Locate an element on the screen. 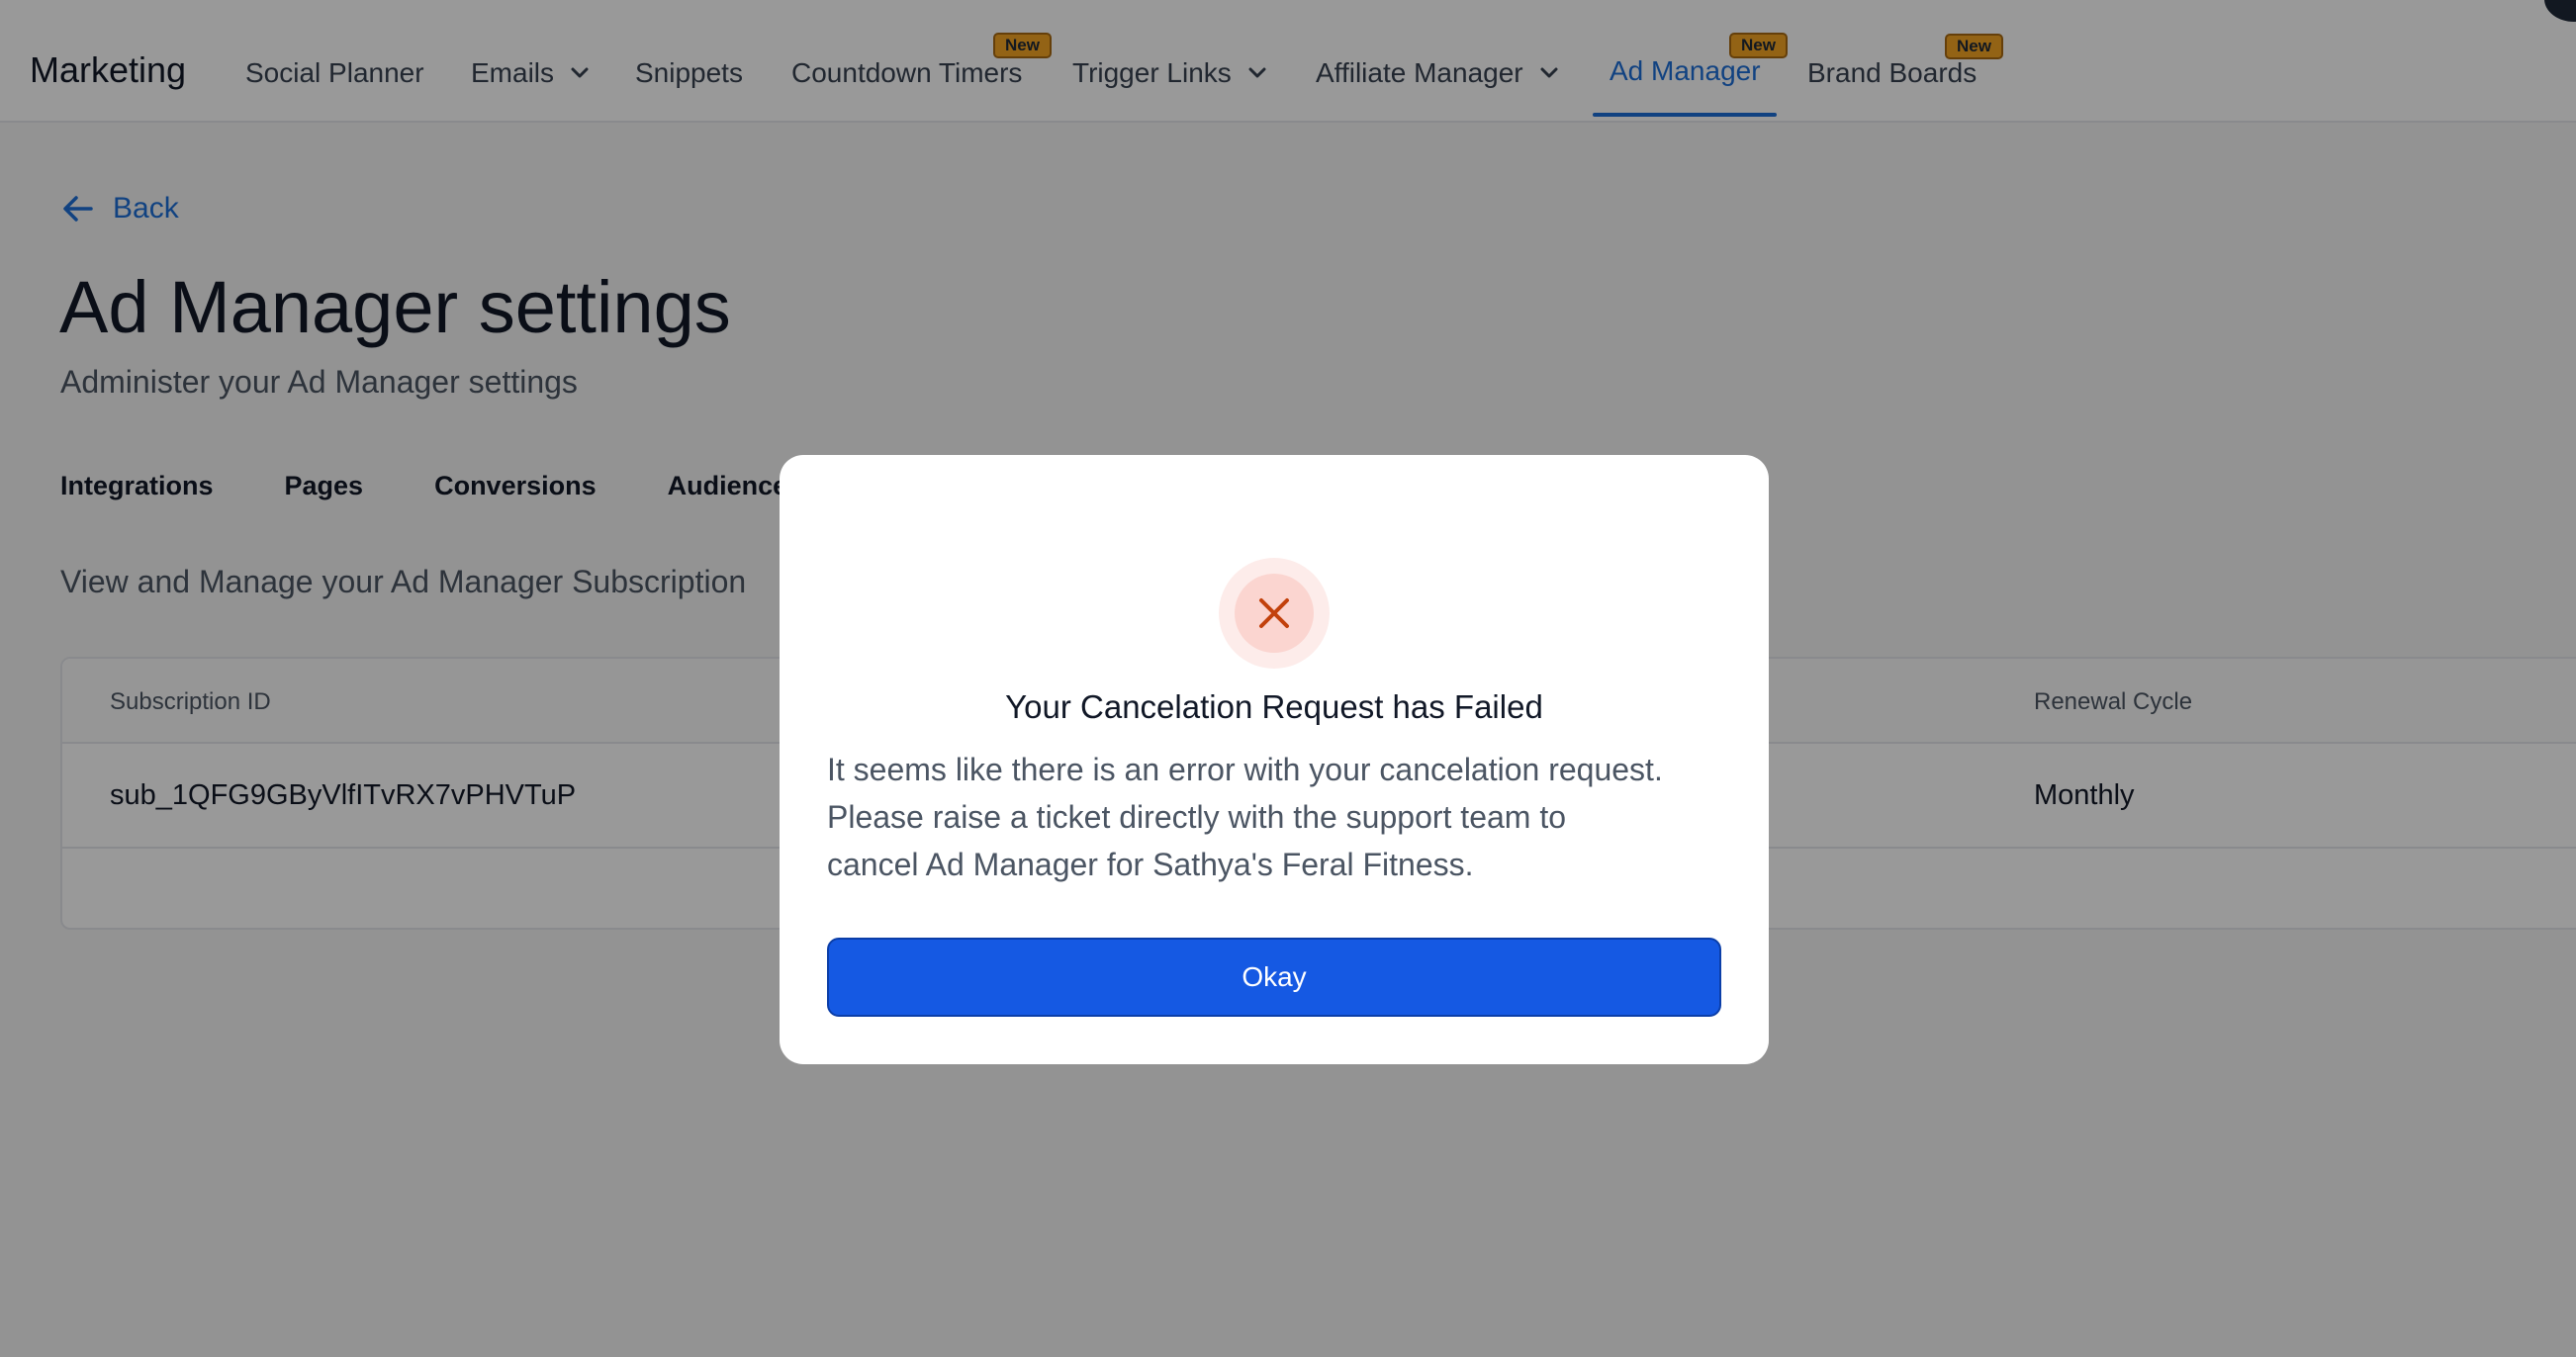  error-icon-badge is located at coordinates (1274, 613).